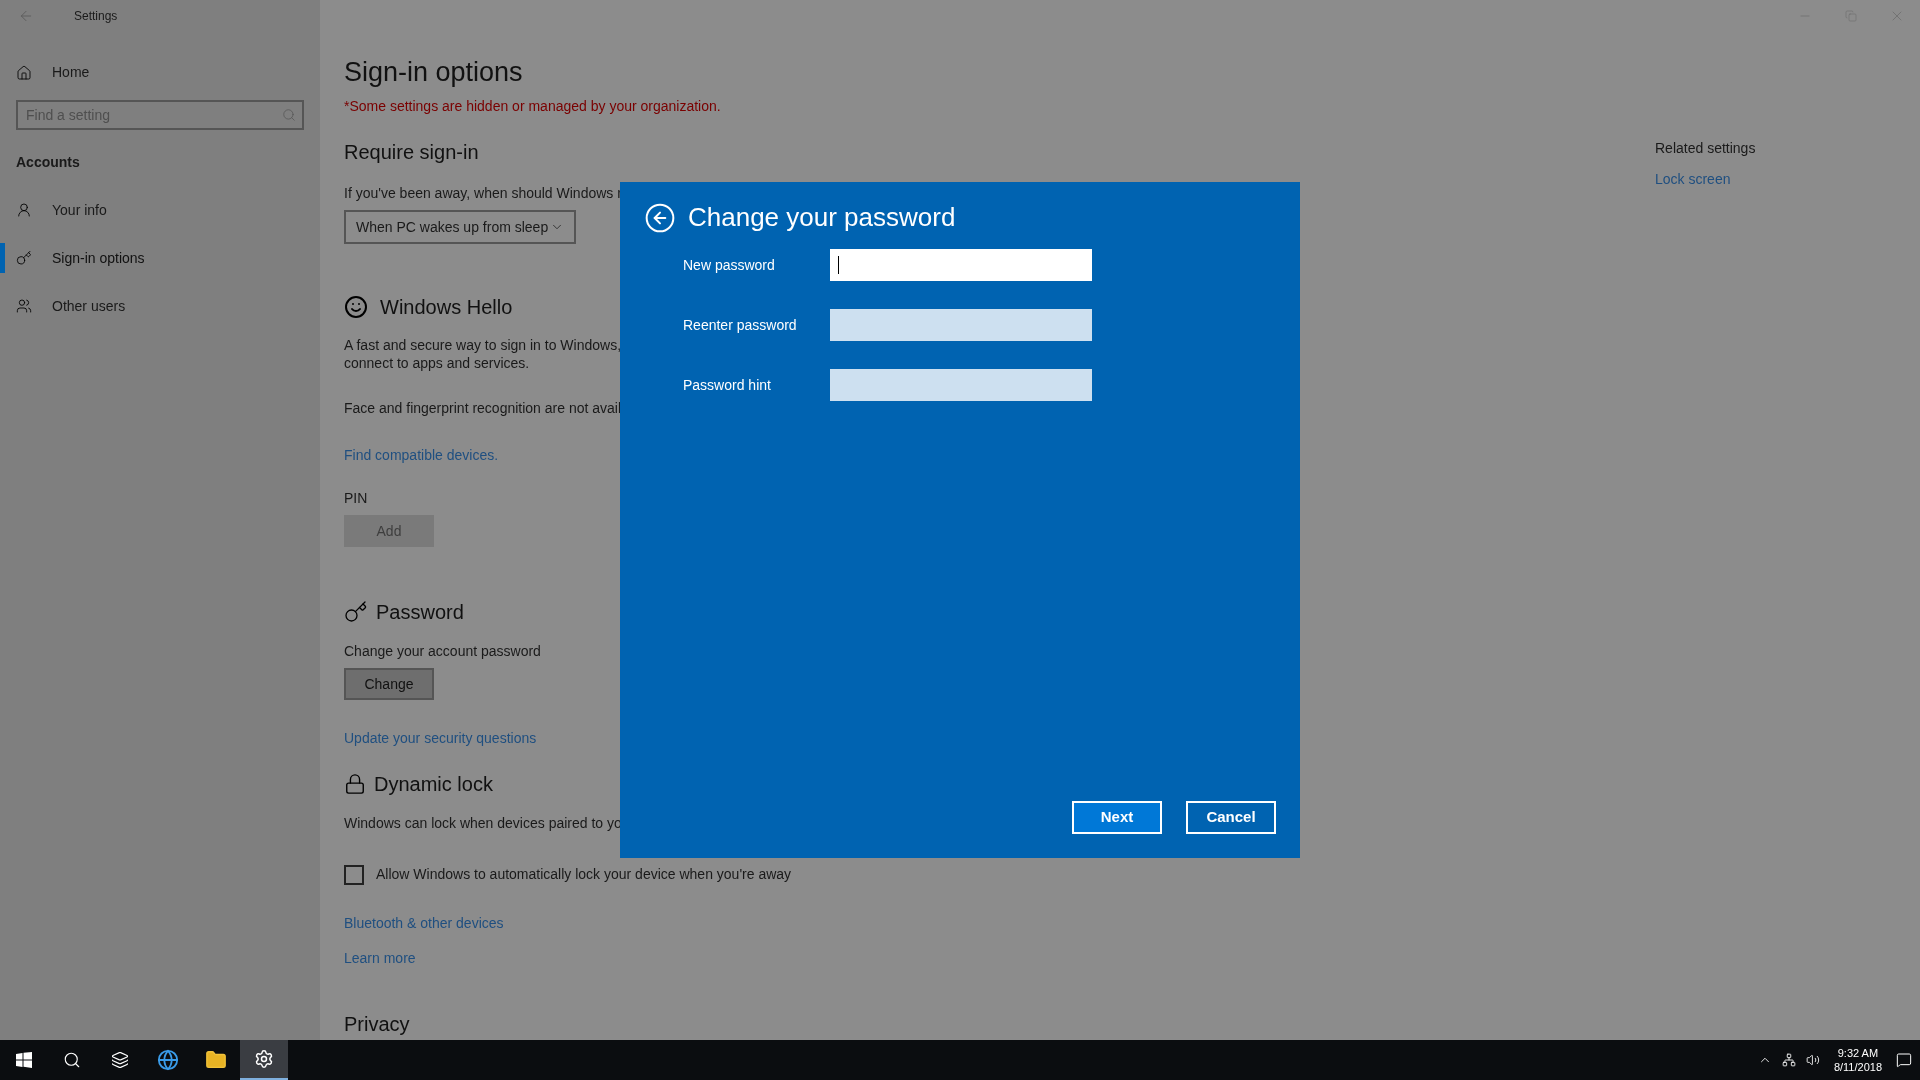  I want to click on section-heading: Windows Hello, so click(446, 307).